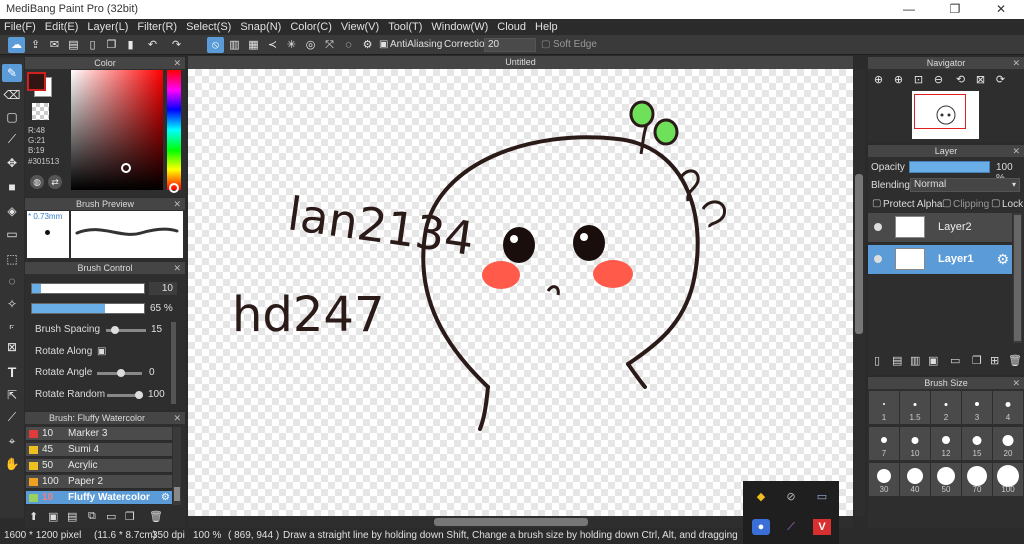 The width and height of the screenshot is (1024, 544). What do you see at coordinates (121, 373) in the screenshot?
I see `rotate-angle-knob` at bounding box center [121, 373].